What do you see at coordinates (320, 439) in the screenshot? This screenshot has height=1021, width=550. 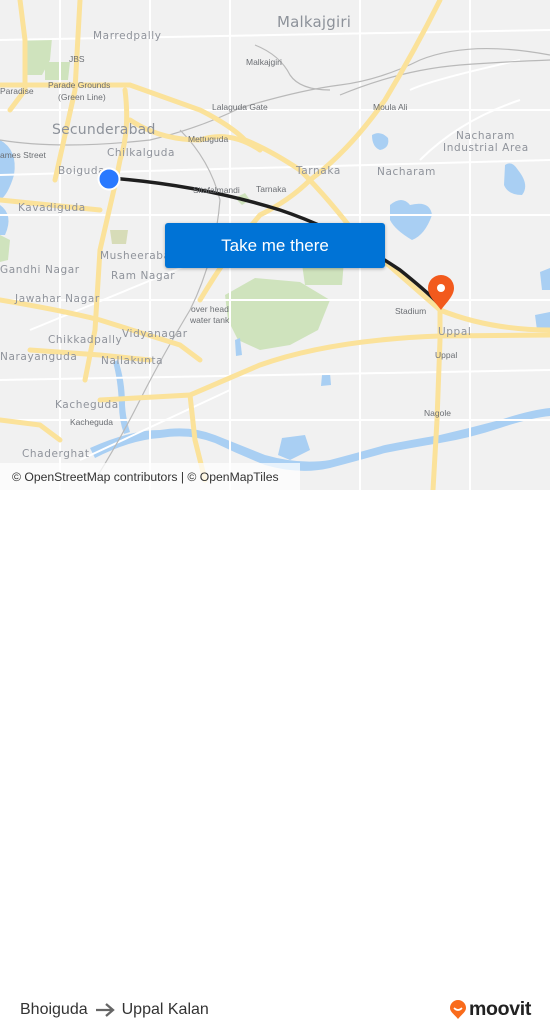 I see `river` at bounding box center [320, 439].